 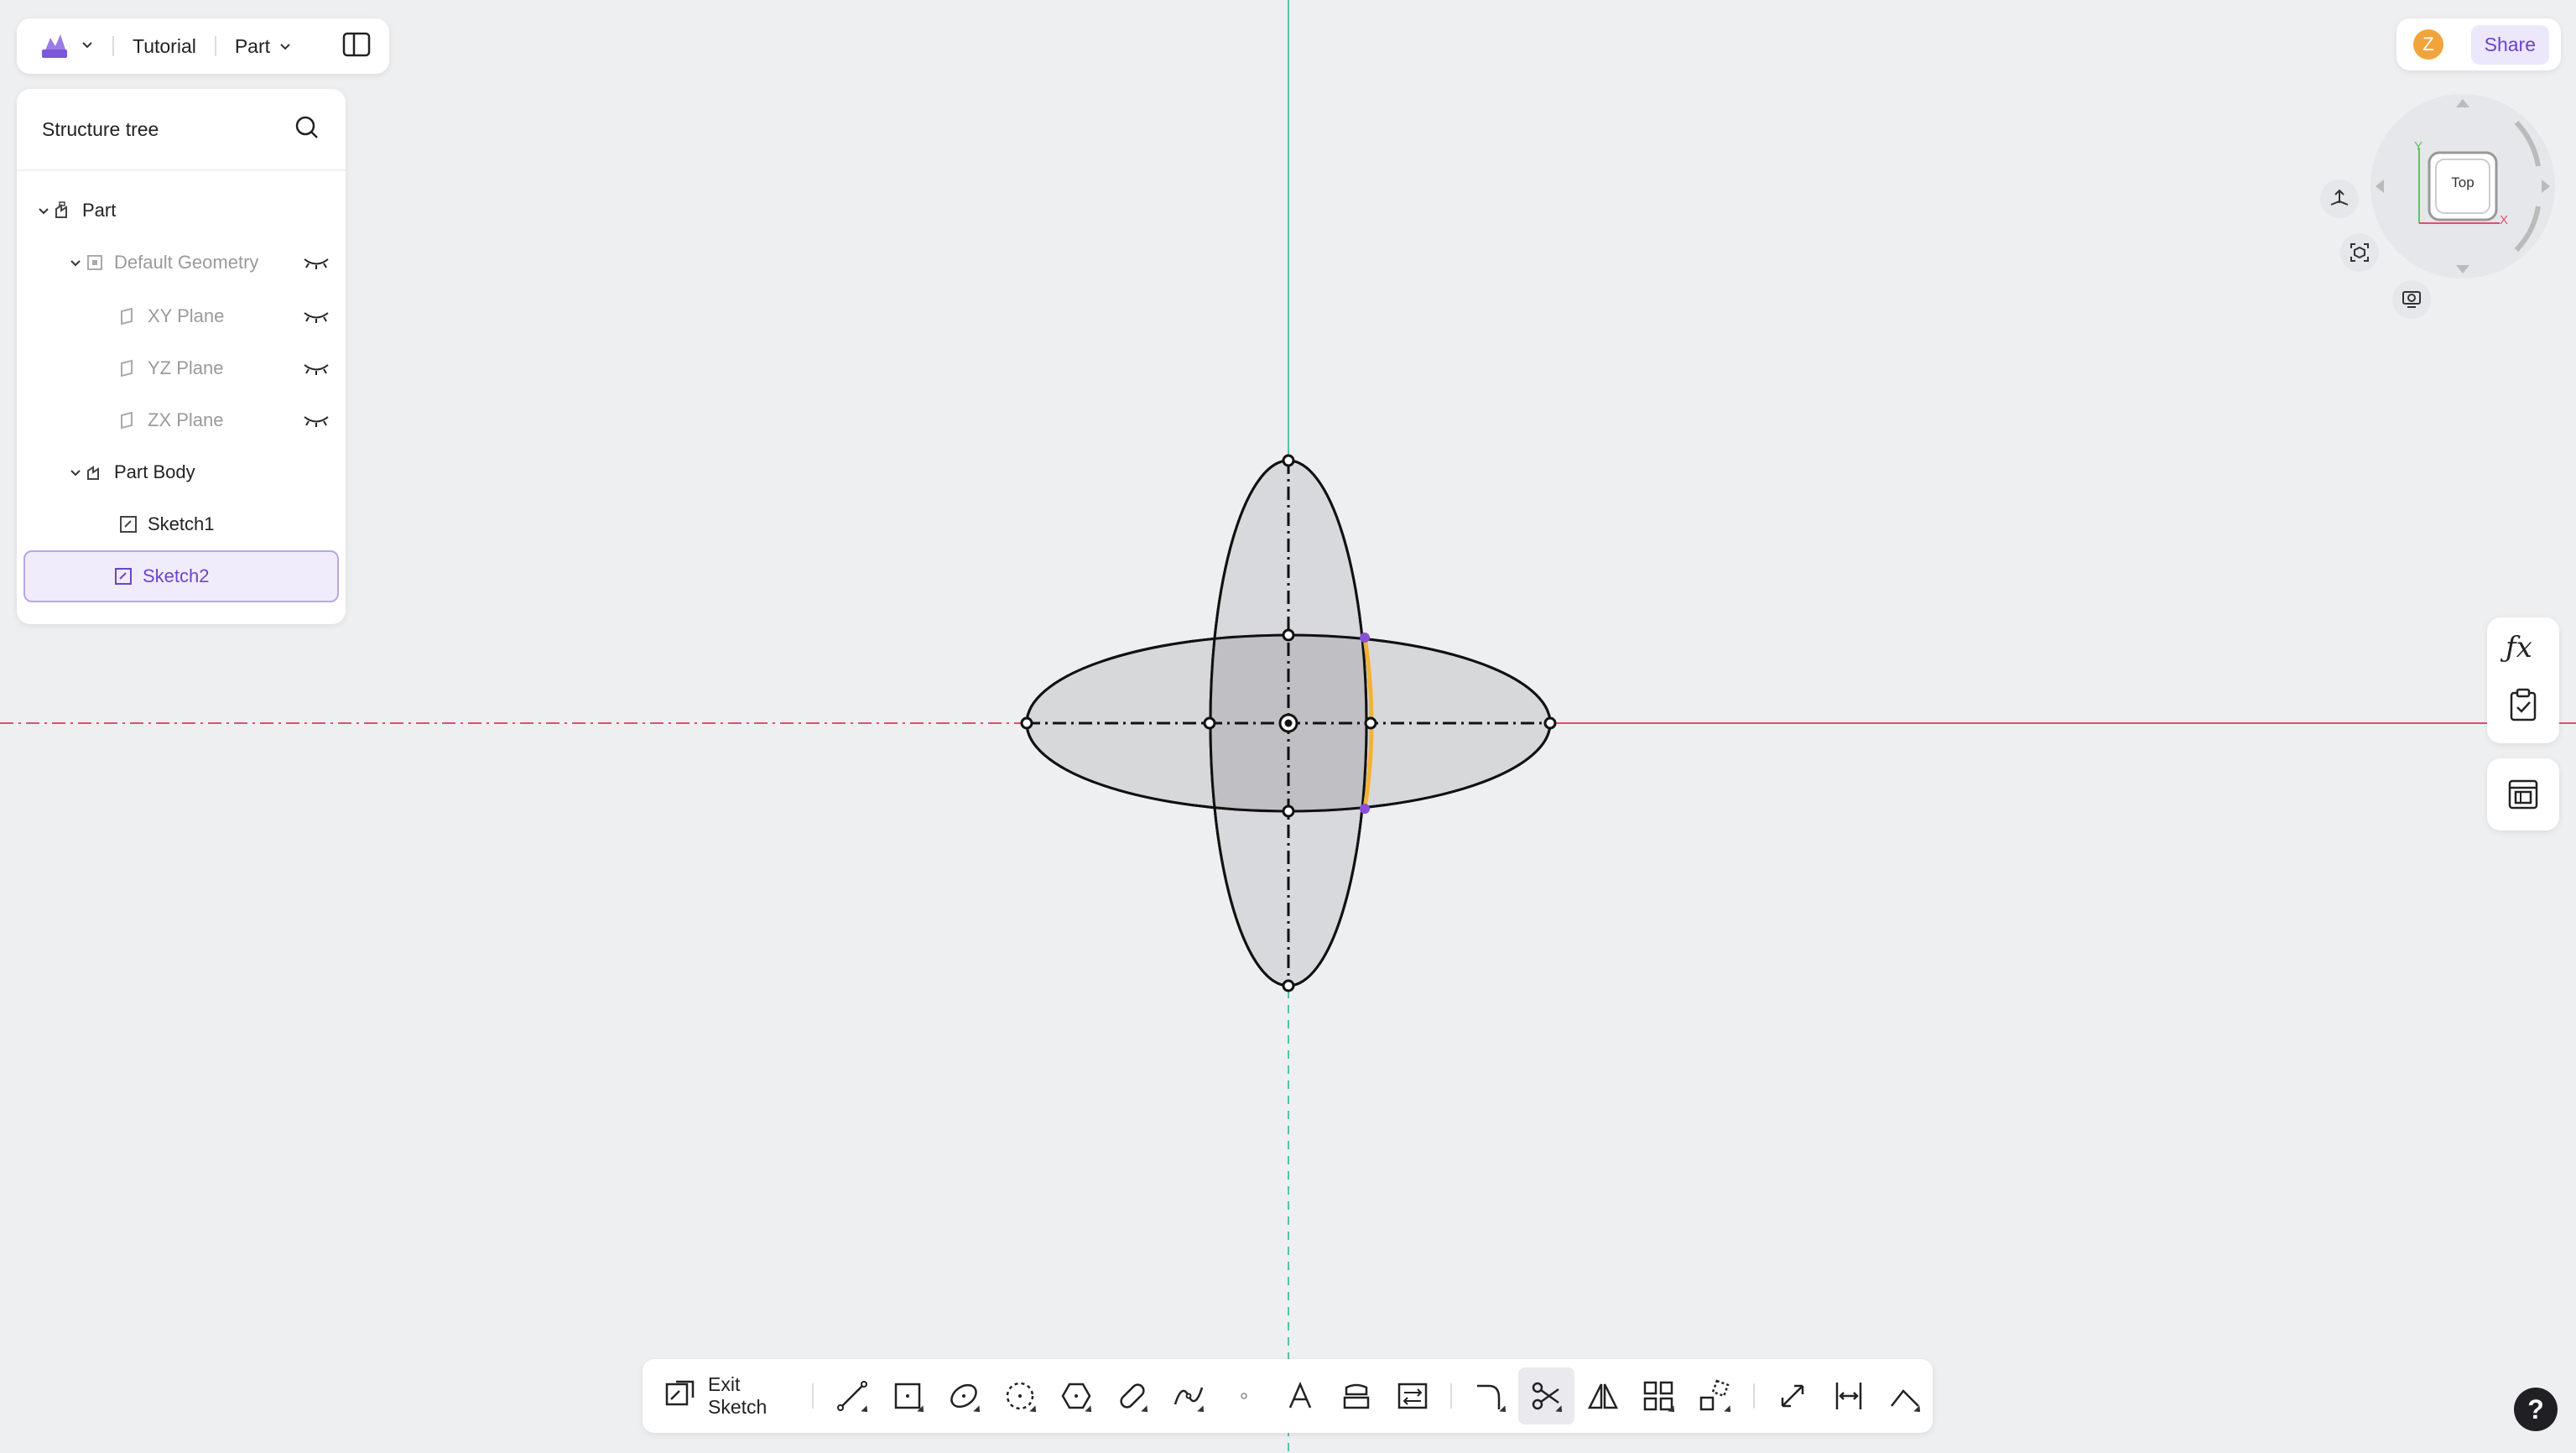 I want to click on sketch-toolbar: Exit Sketch, so click(x=1288, y=1396).